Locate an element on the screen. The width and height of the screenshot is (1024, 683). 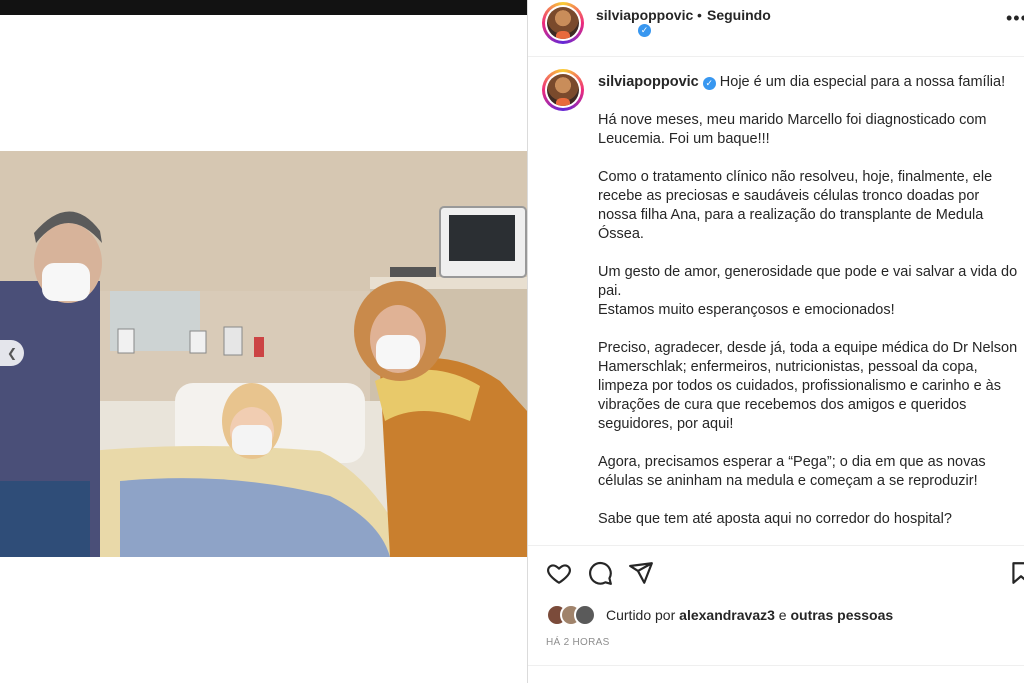
caption-avatar is located at coordinates (563, 90).